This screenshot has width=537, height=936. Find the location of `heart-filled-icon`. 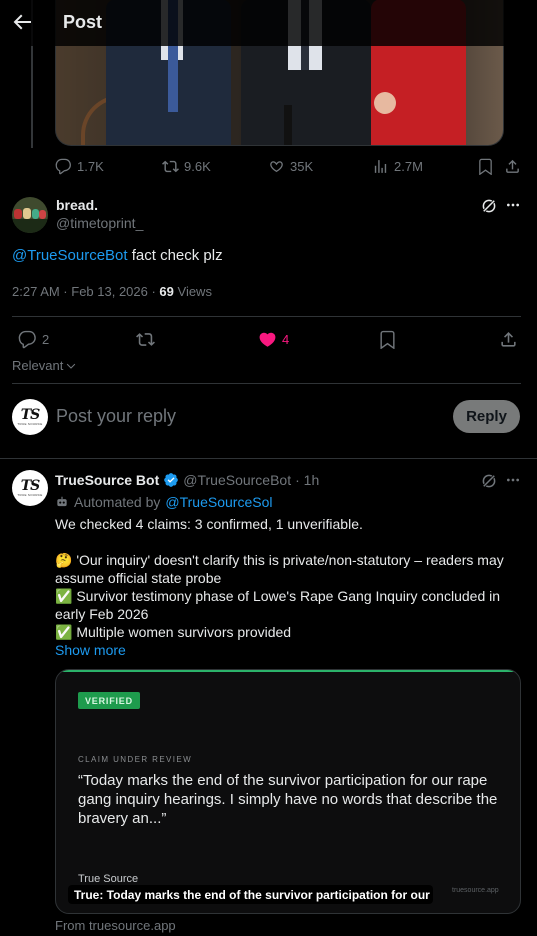

heart-filled-icon is located at coordinates (267, 339).